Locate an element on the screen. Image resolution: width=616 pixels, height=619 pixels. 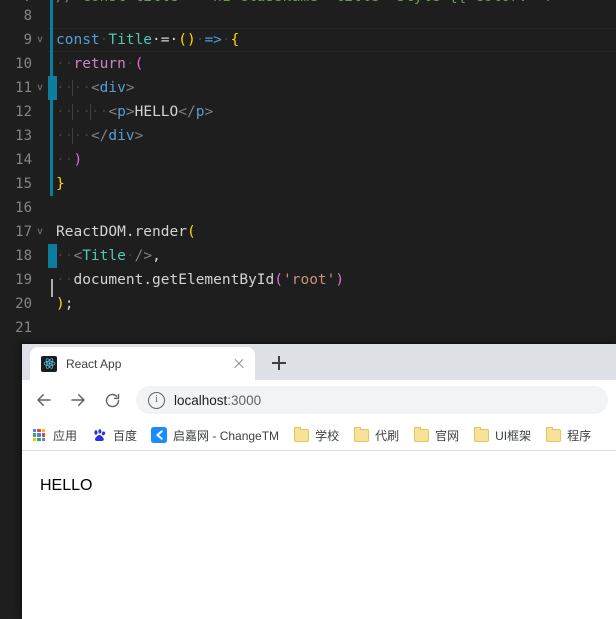
arrow-left-icon is located at coordinates (44, 400).